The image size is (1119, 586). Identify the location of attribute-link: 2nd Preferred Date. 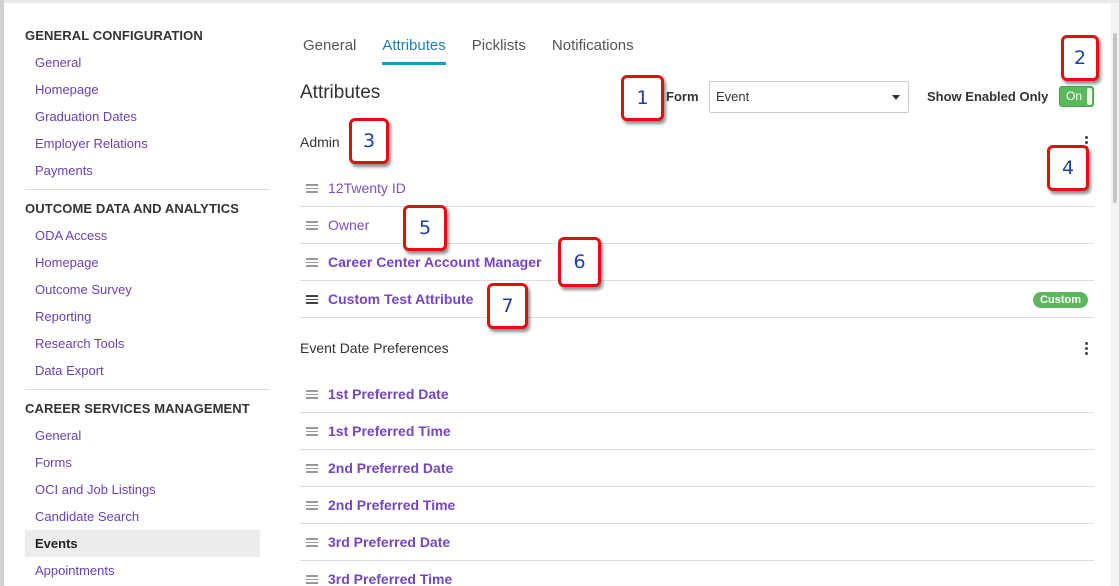
(390, 468).